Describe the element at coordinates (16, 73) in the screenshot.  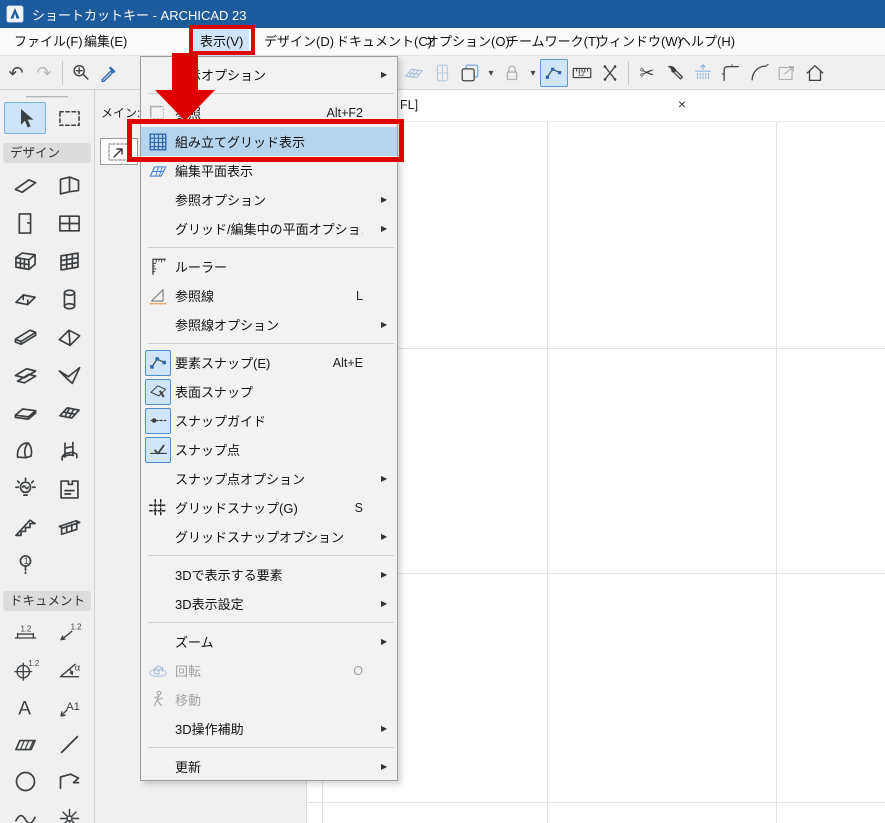
I see `undo-icon: ↶` at that location.